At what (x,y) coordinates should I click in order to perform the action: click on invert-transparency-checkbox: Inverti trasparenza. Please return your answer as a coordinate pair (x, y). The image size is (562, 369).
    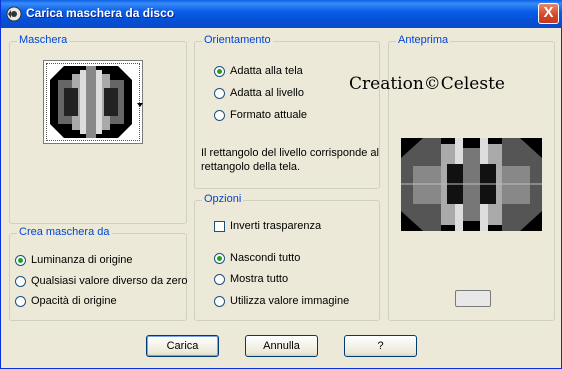
    Looking at the image, I should click on (267, 226).